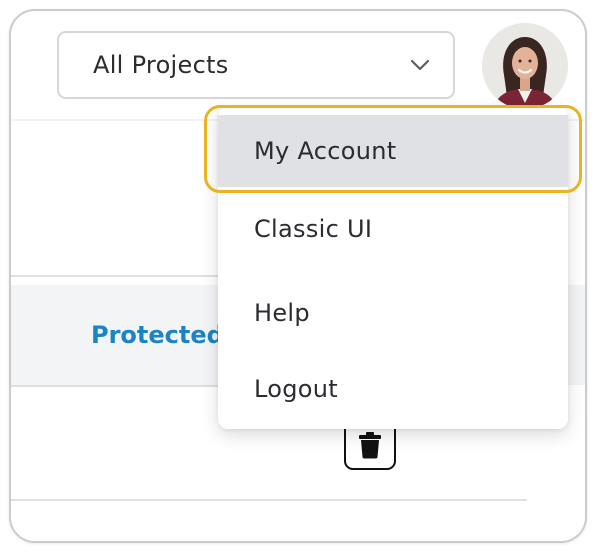  Describe the element at coordinates (393, 151) in the screenshot. I see `menu-item-my-account: My Account` at that location.